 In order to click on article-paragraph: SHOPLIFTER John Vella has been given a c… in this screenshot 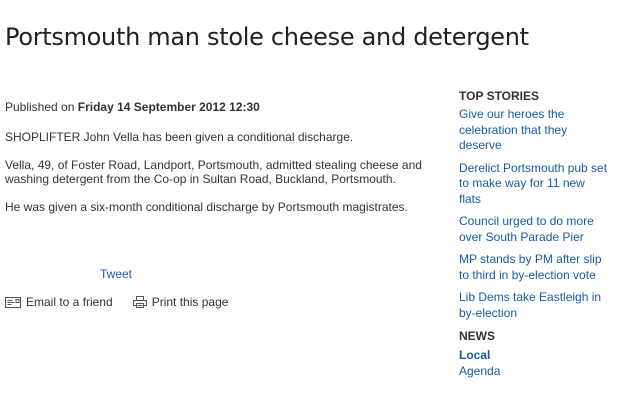, I will do `click(179, 137)`.